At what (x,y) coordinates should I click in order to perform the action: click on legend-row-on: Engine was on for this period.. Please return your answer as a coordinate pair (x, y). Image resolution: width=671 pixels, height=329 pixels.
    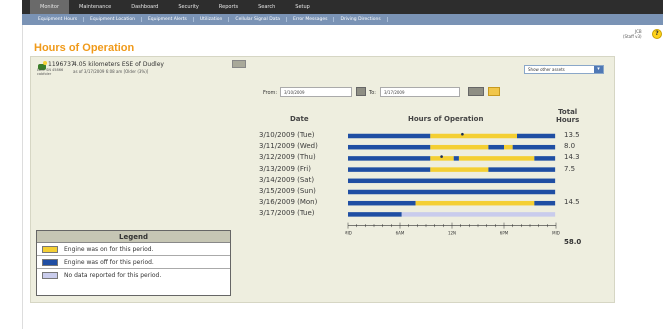
    Looking at the image, I should click on (133, 249).